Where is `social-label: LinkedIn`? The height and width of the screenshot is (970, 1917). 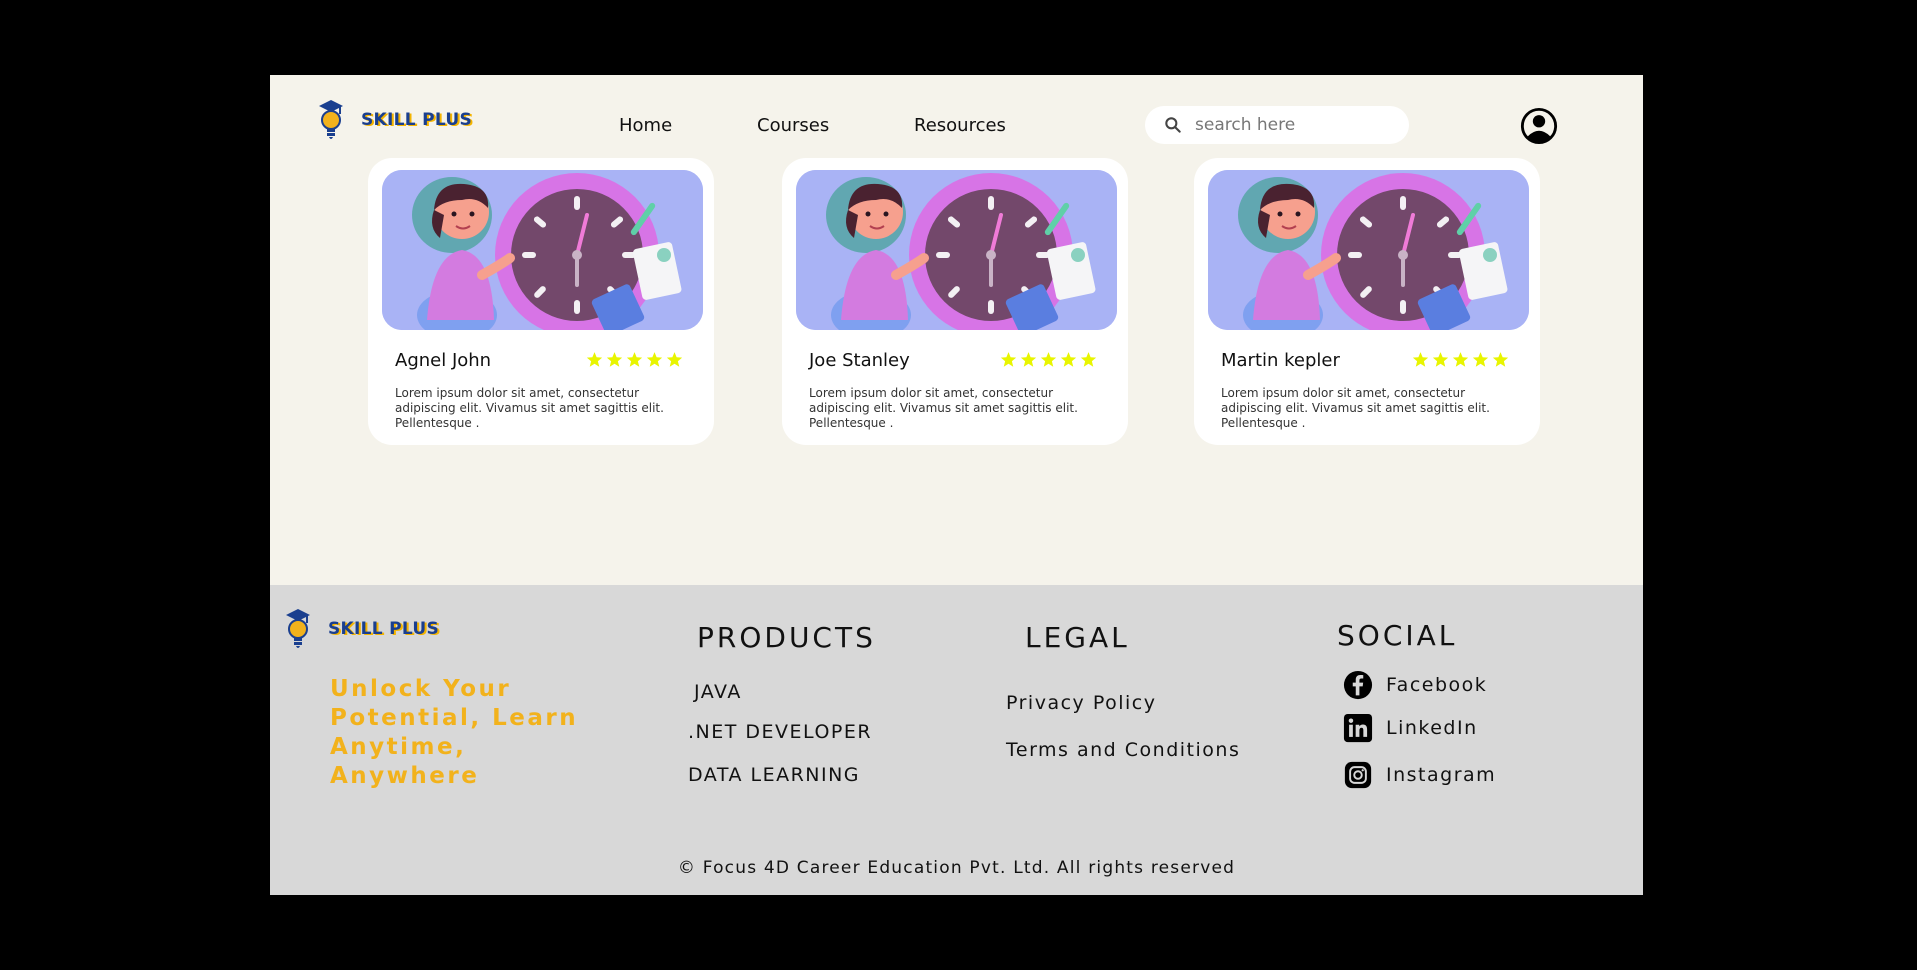 social-label: LinkedIn is located at coordinates (1432, 728).